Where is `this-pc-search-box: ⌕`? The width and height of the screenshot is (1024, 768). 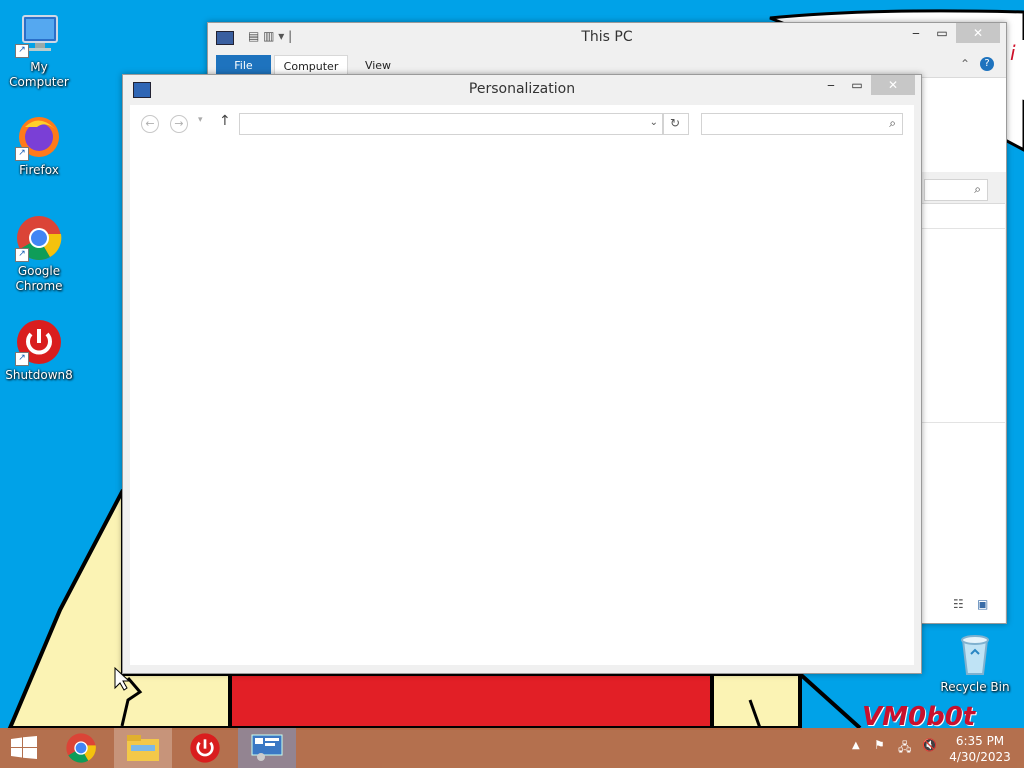 this-pc-search-box: ⌕ is located at coordinates (956, 190).